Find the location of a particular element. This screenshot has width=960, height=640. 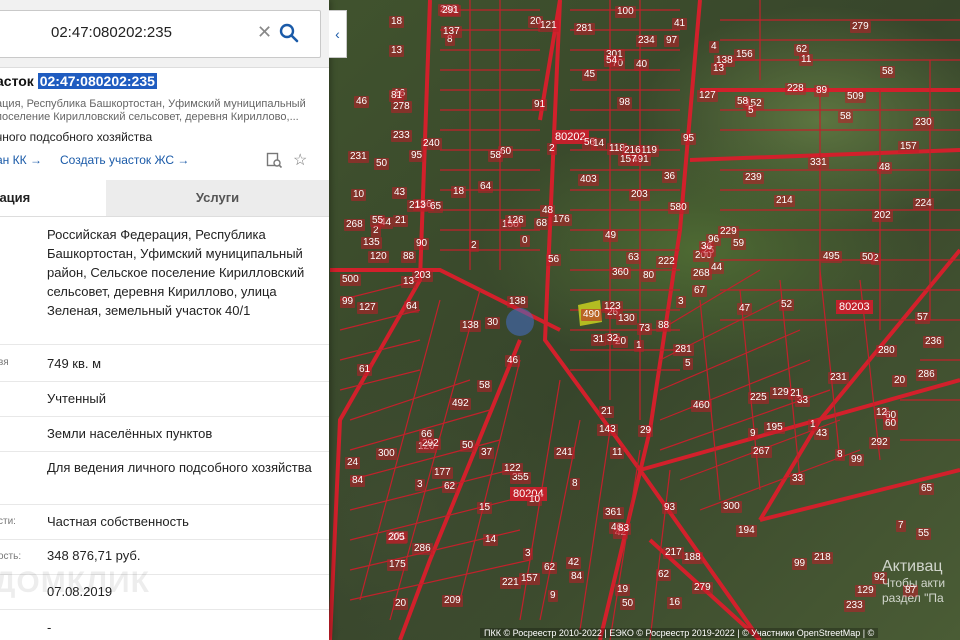

tab-services: Услуги is located at coordinates (217, 198).